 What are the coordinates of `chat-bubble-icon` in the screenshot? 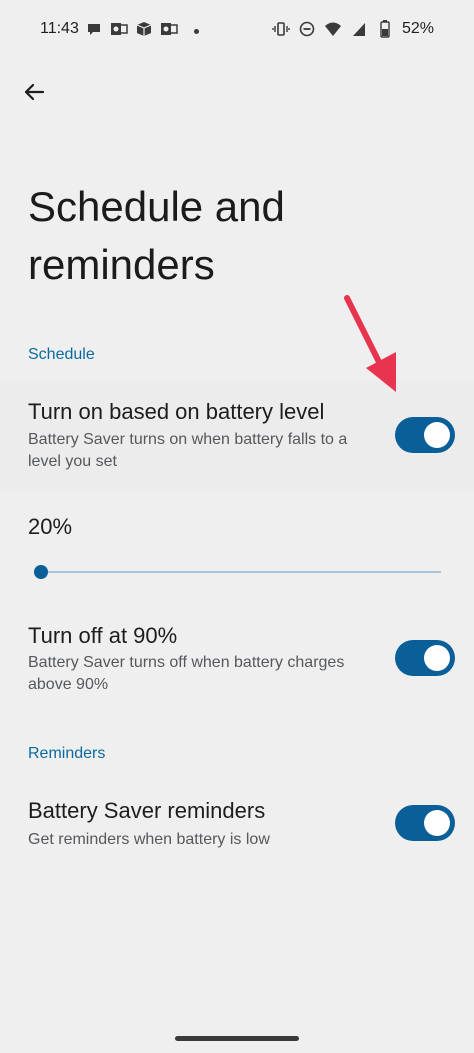 It's located at (94, 31).